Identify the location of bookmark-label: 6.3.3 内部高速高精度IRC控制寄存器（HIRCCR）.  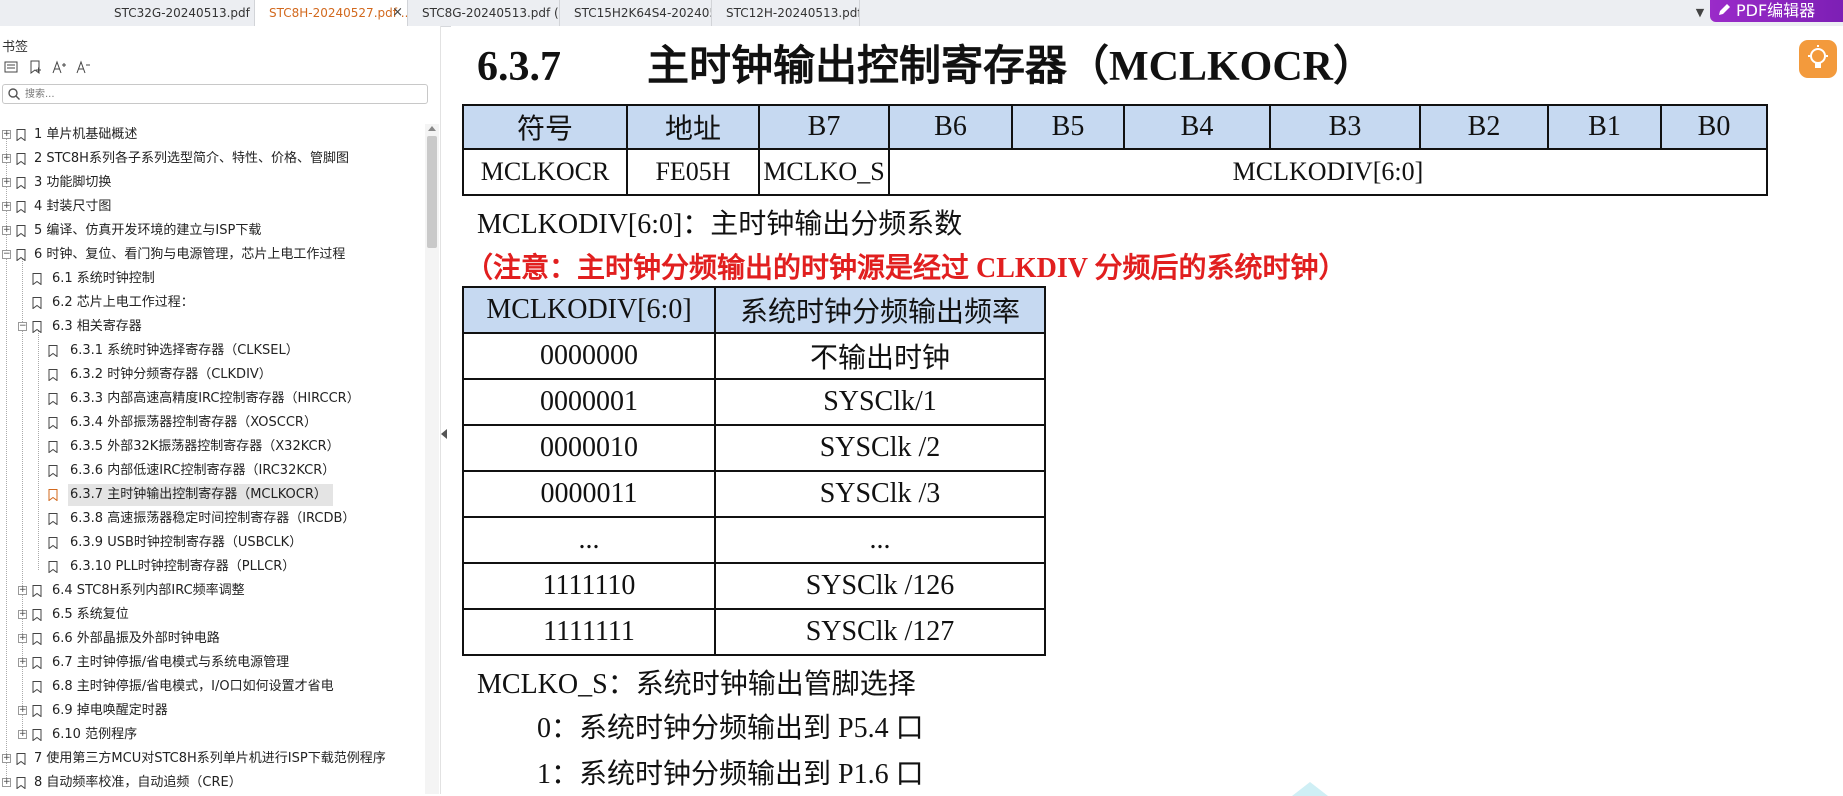
(215, 398).